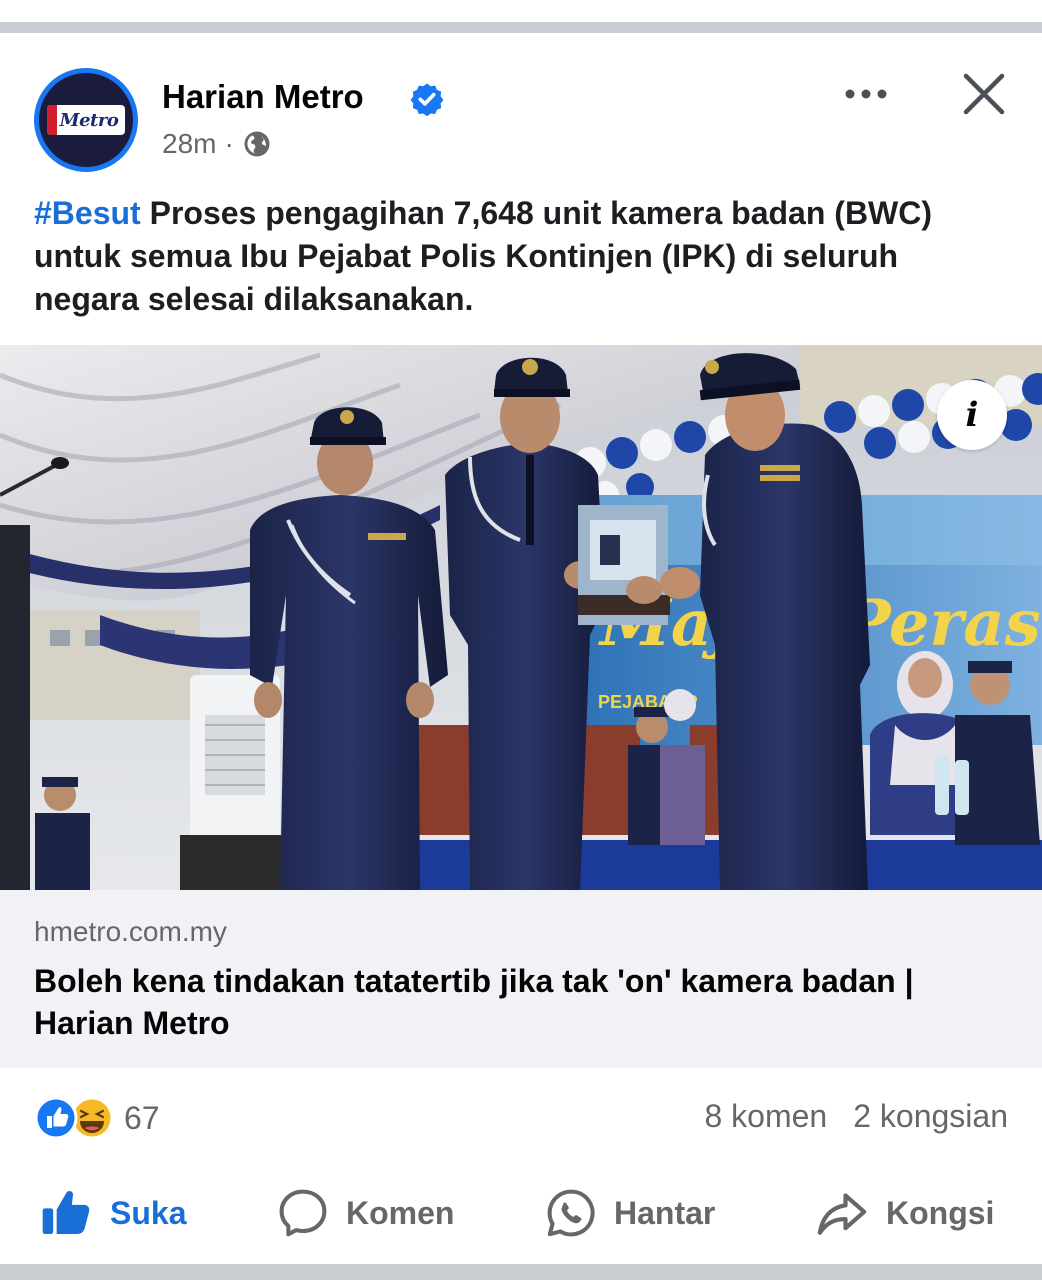 The image size is (1042, 1280). I want to click on feed-separator-bottom, so click(521, 1272).